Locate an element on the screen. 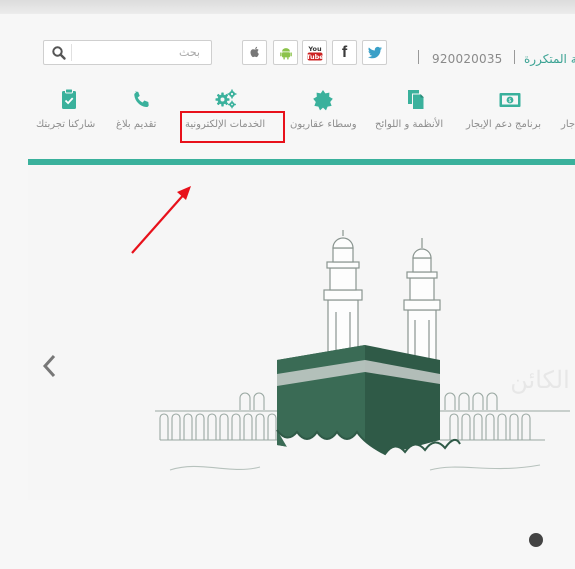  svg-text: الكائن is located at coordinates (540, 380).